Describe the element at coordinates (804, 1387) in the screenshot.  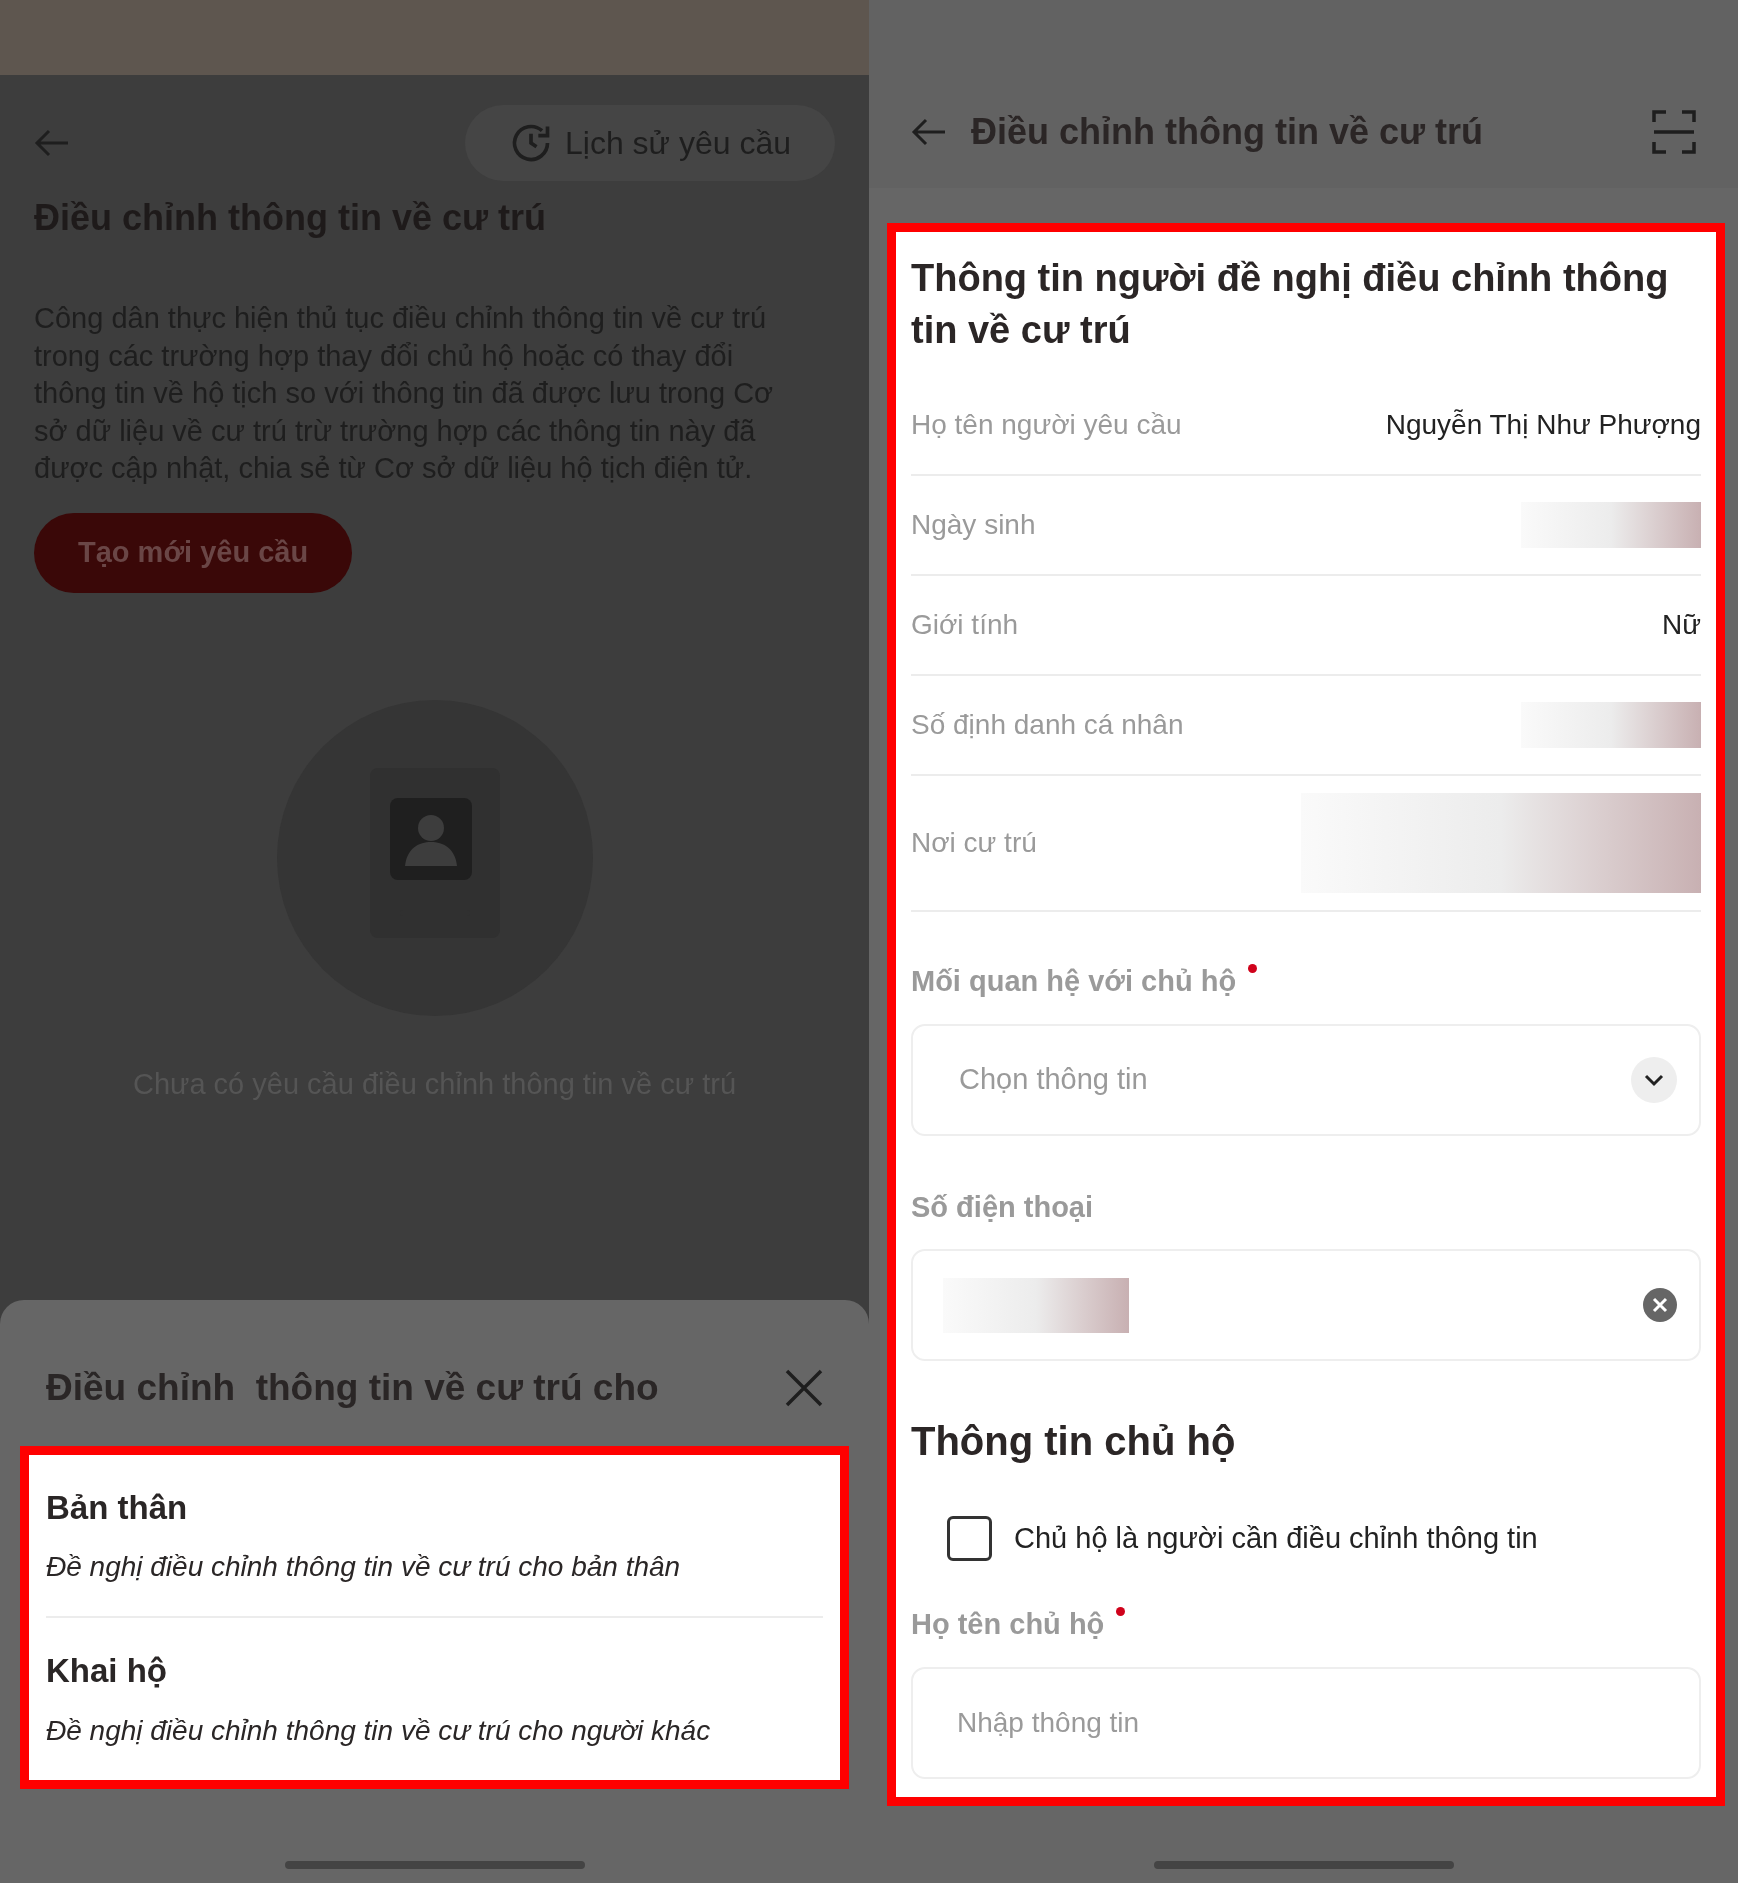
I see `close-icon` at that location.